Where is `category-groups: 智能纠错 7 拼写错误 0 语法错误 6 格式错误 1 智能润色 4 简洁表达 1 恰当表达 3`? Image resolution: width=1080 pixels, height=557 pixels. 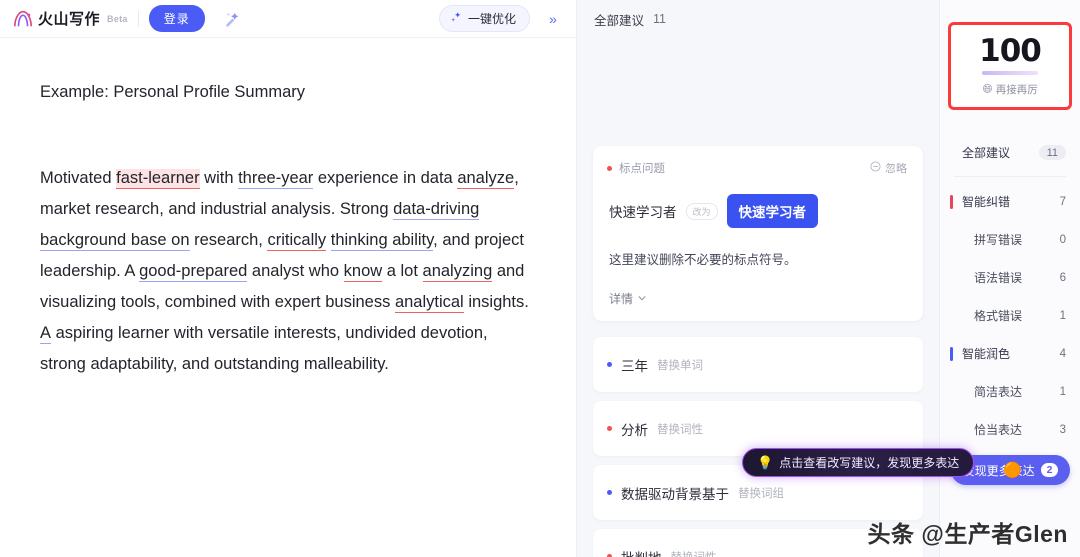 category-groups: 智能纠错 7 拼写错误 0 语法错误 6 格式错误 1 智能润色 4 简洁表达 1 恰当表达 3 is located at coordinates (1010, 316).